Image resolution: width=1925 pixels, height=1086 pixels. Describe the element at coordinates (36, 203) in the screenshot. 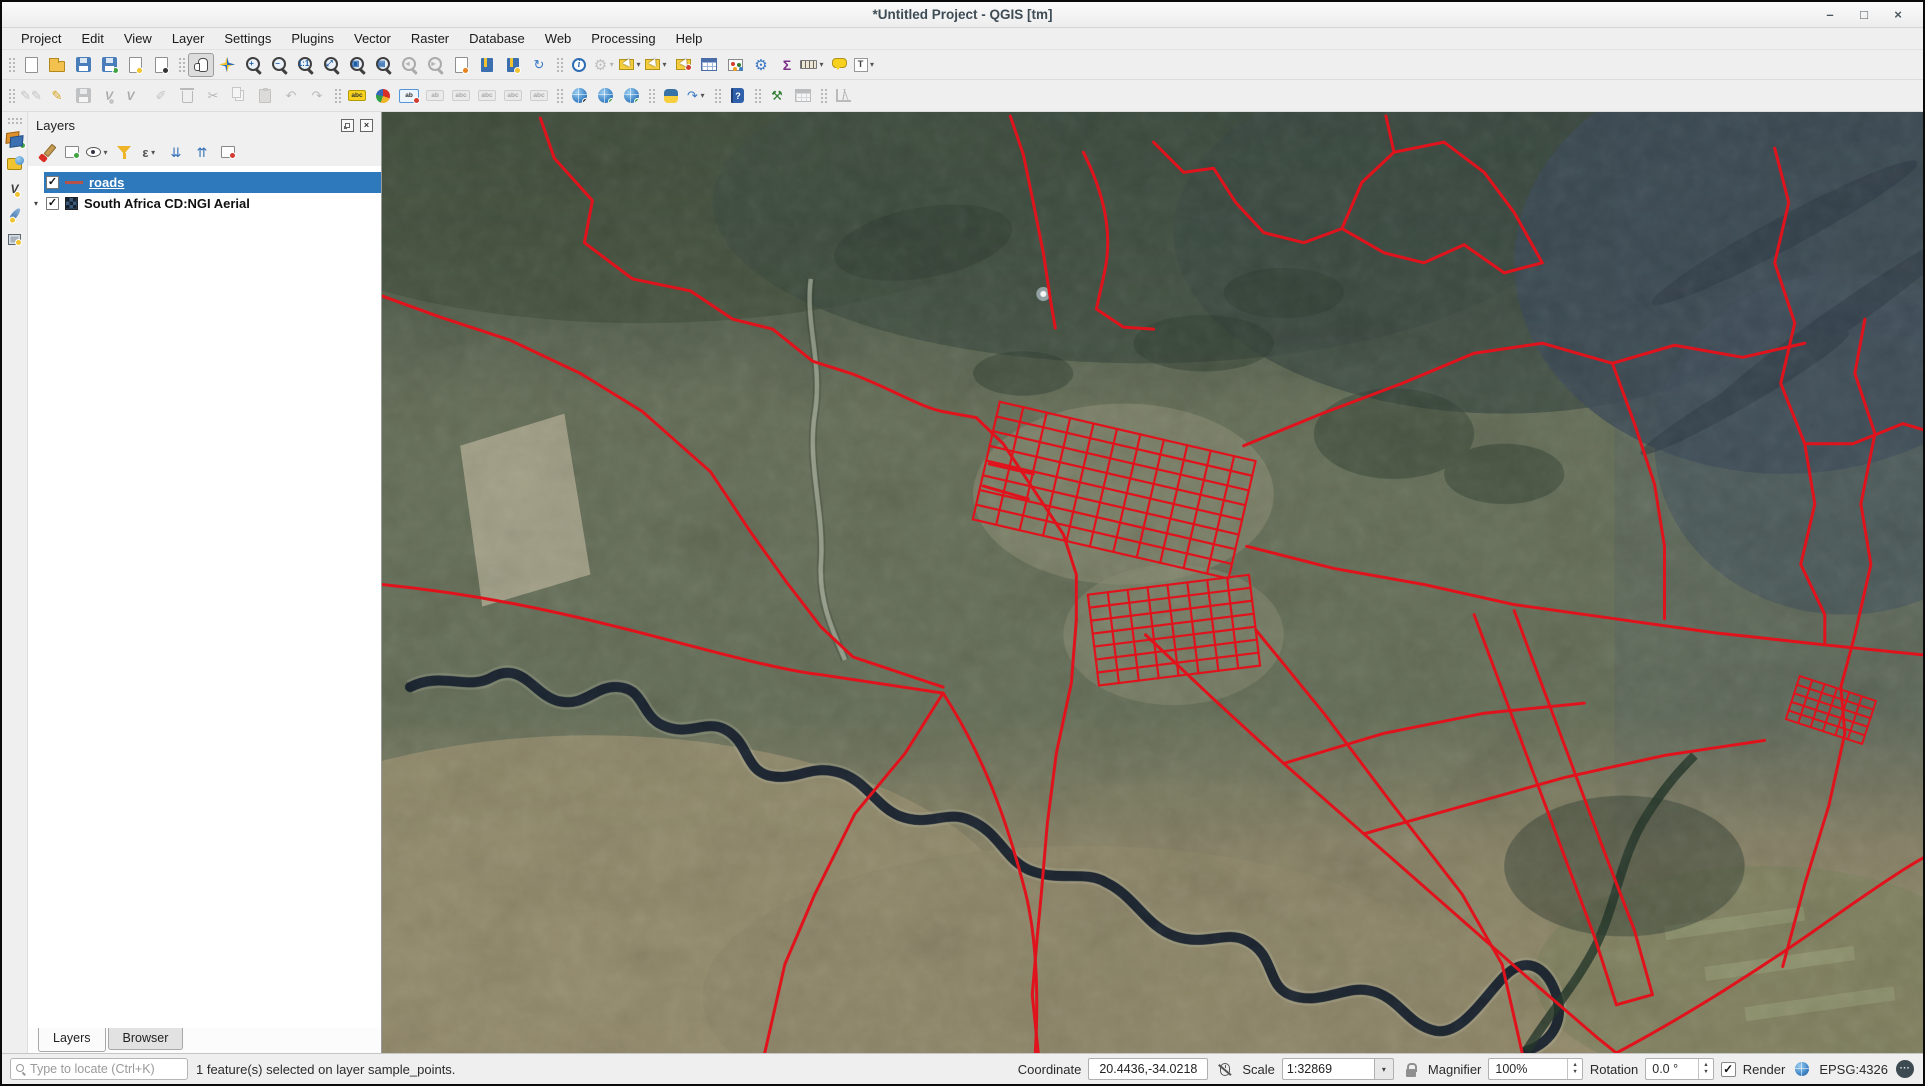

I see `expander-icon: ▾` at that location.